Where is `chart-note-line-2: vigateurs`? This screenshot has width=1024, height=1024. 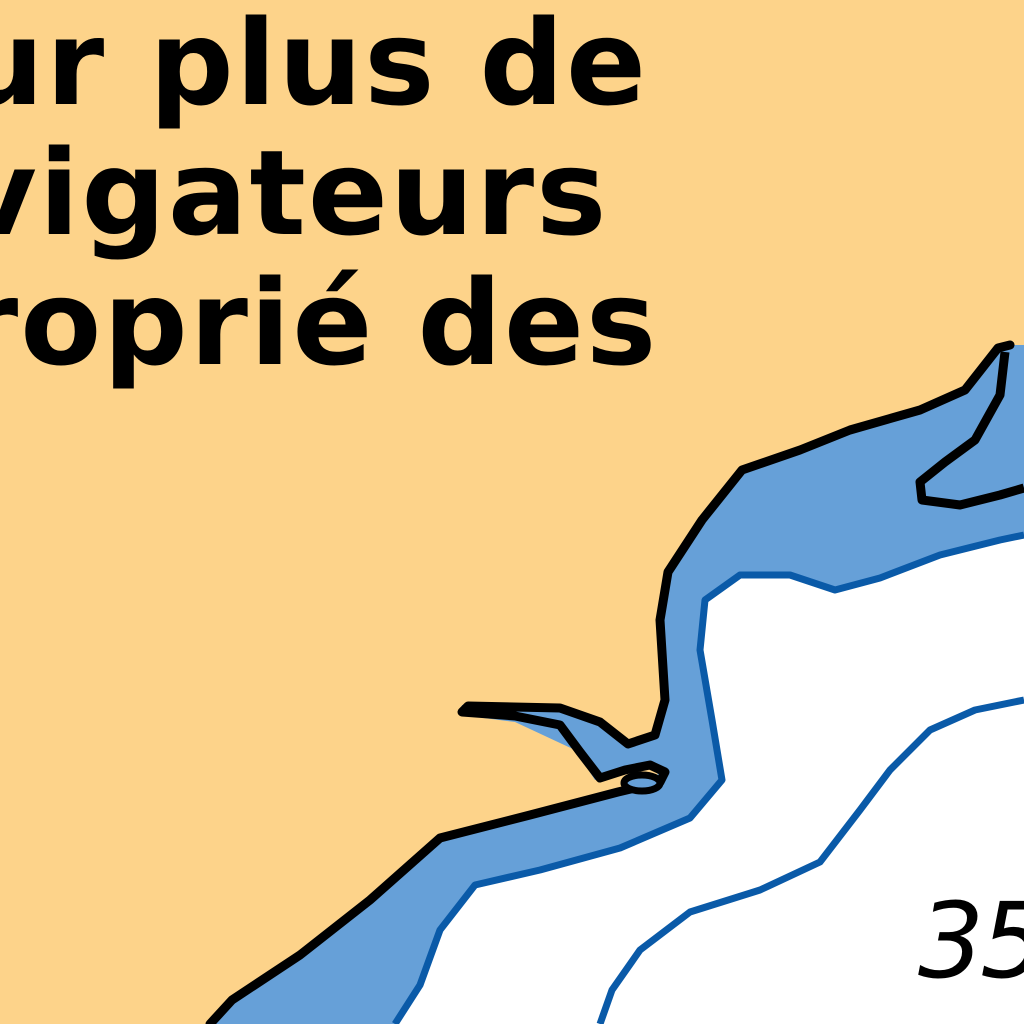 chart-note-line-2: vigateurs is located at coordinates (304, 193).